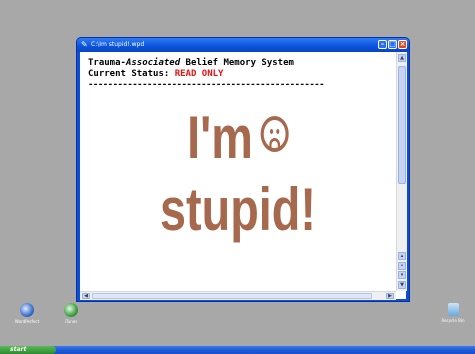  I want to click on close-button: ×, so click(402, 44).